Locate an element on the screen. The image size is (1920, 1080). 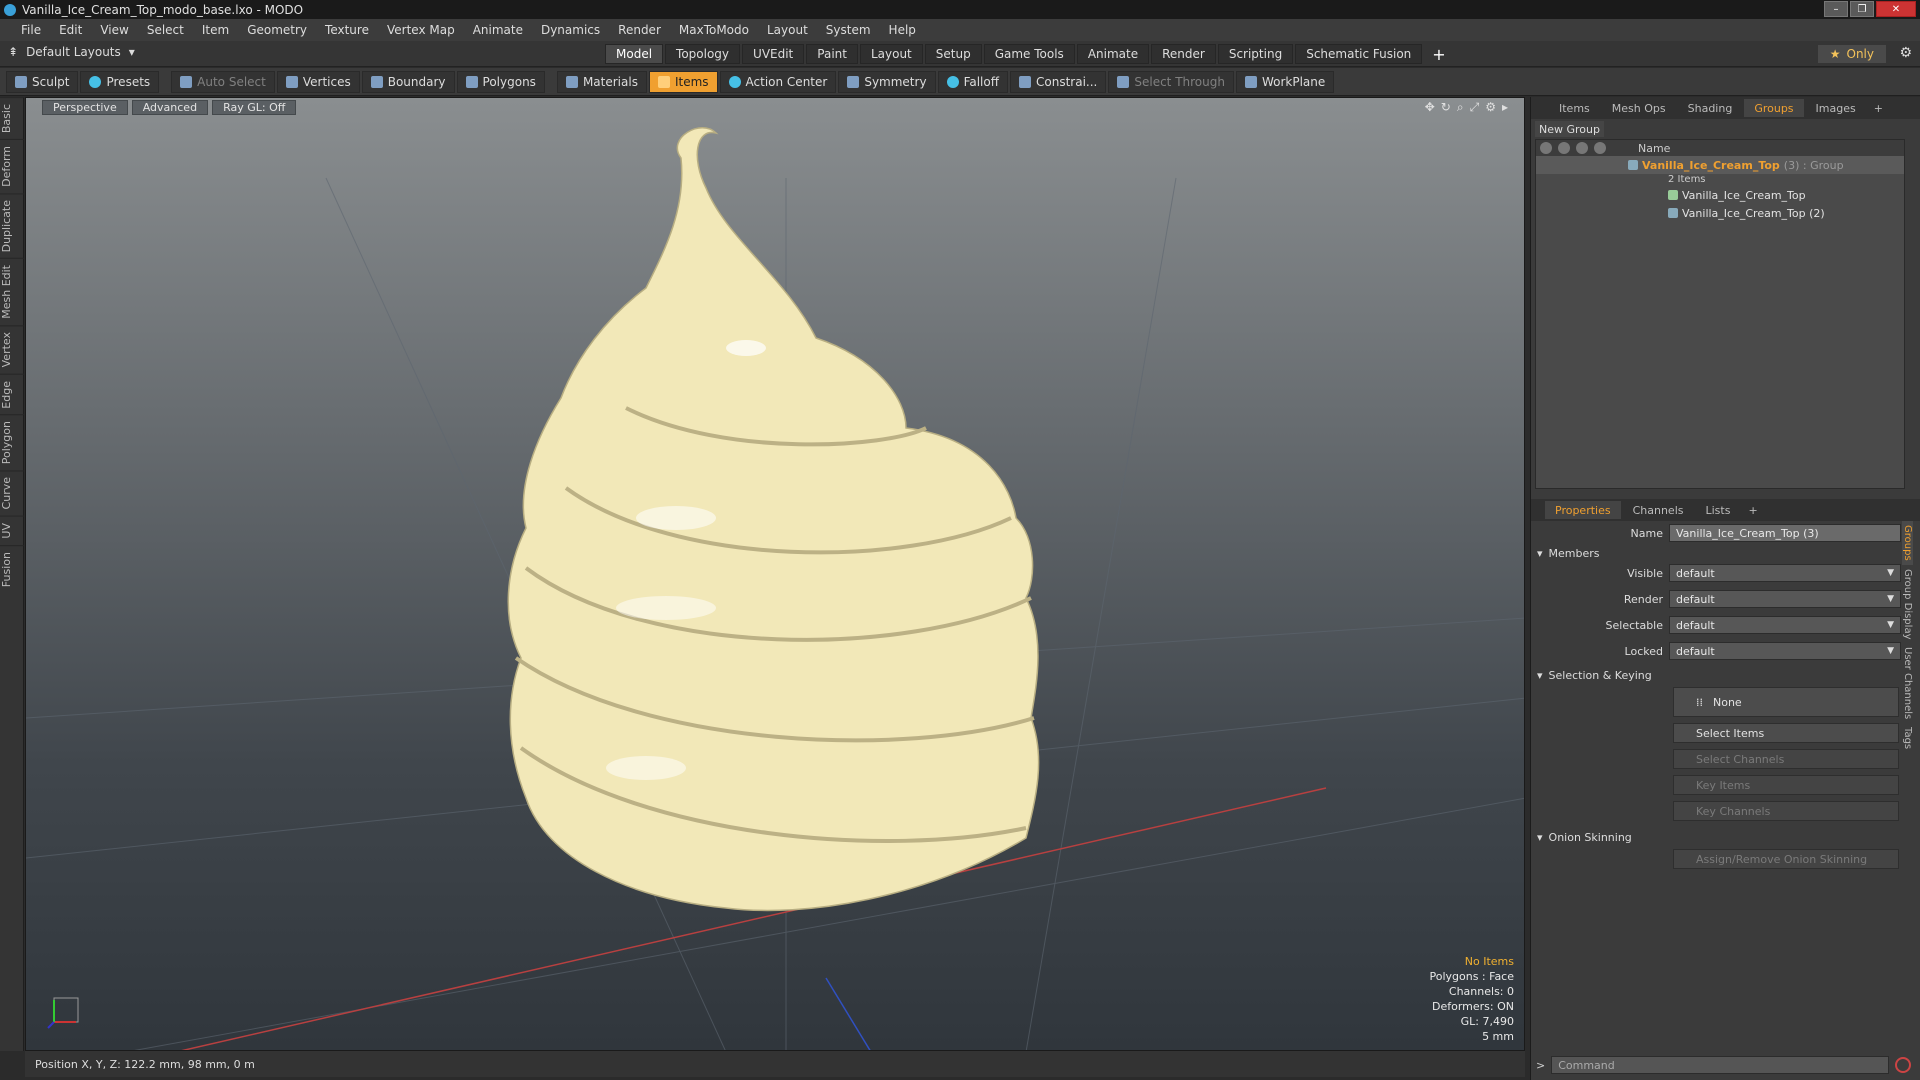
menu-texture: Texture is located at coordinates (347, 30).